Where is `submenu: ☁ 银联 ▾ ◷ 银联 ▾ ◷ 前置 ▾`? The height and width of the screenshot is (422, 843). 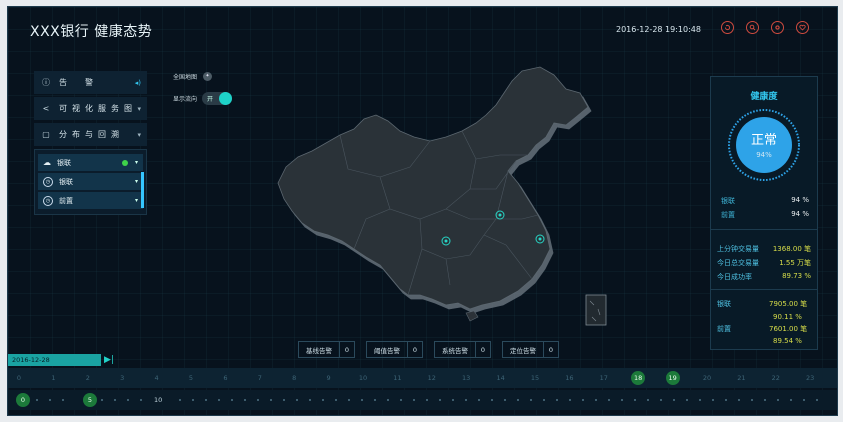
submenu: ☁ 银联 ▾ ◷ 银联 ▾ ◷ 前置 ▾ is located at coordinates (90, 182).